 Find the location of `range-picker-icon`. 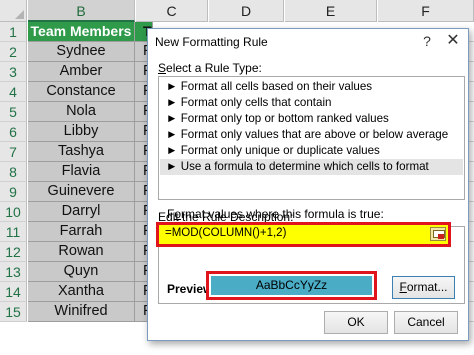

range-picker-icon is located at coordinates (438, 234).